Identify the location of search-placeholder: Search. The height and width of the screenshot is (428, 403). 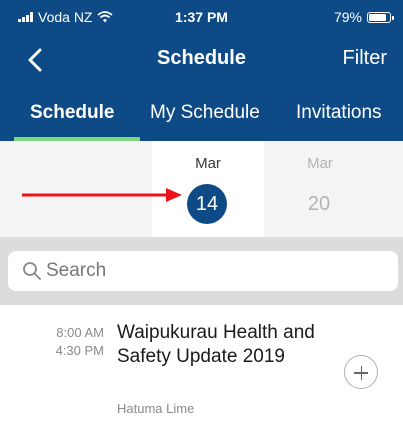
(76, 270).